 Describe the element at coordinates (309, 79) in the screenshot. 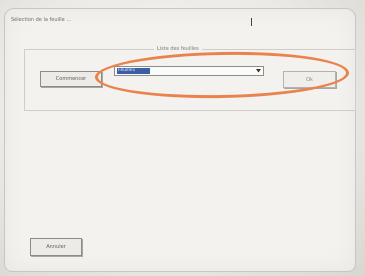

I see `ok-button: Ok` at that location.